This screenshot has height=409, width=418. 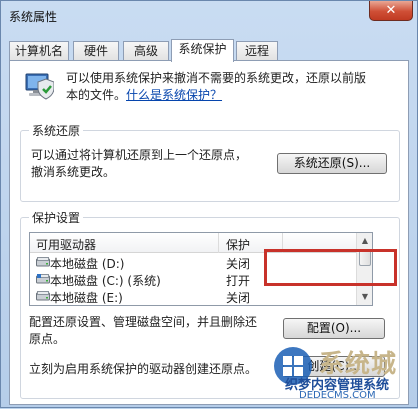 I want to click on scroll-up-icon: ▲, so click(x=364, y=241).